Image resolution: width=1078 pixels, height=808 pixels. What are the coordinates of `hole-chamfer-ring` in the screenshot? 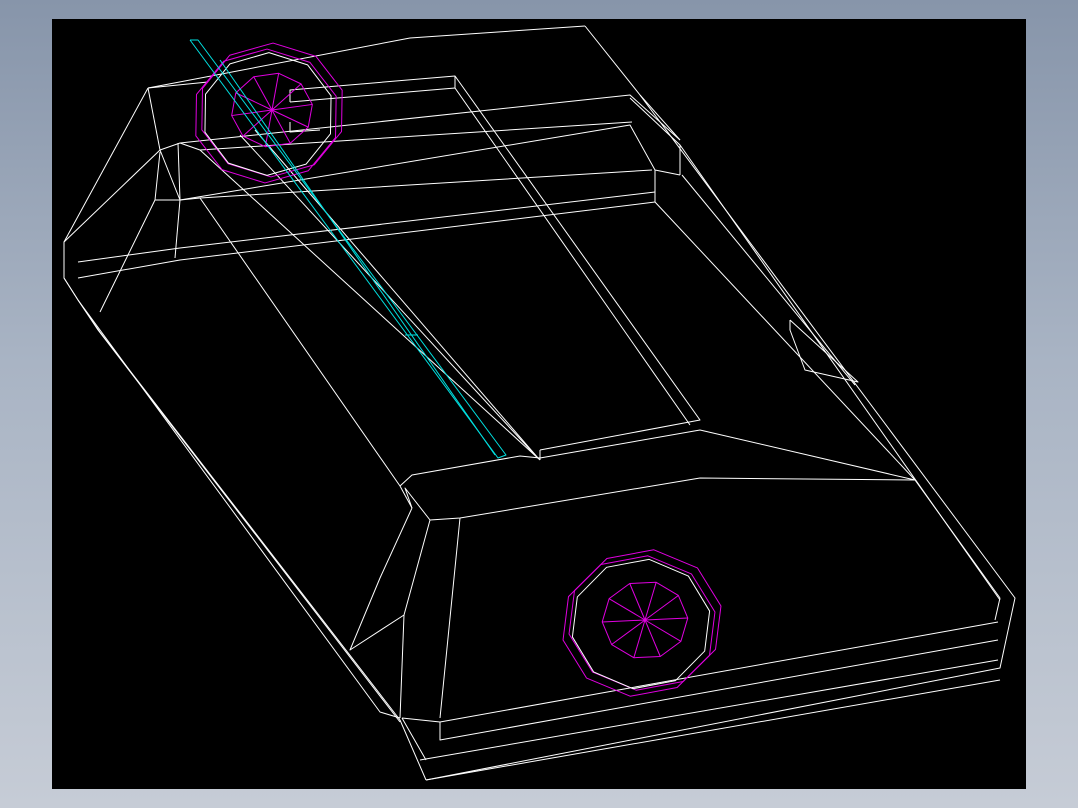 It's located at (641, 624).